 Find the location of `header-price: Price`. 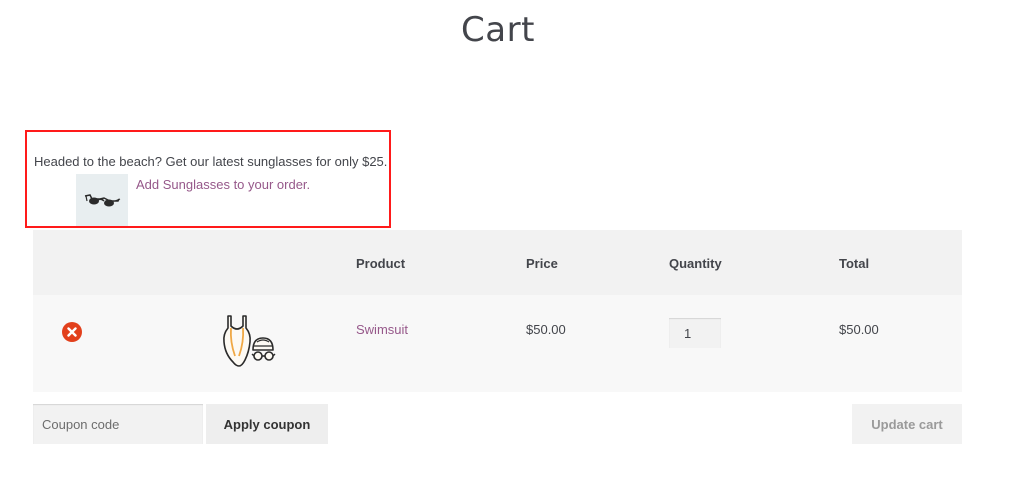

header-price: Price is located at coordinates (542, 263).